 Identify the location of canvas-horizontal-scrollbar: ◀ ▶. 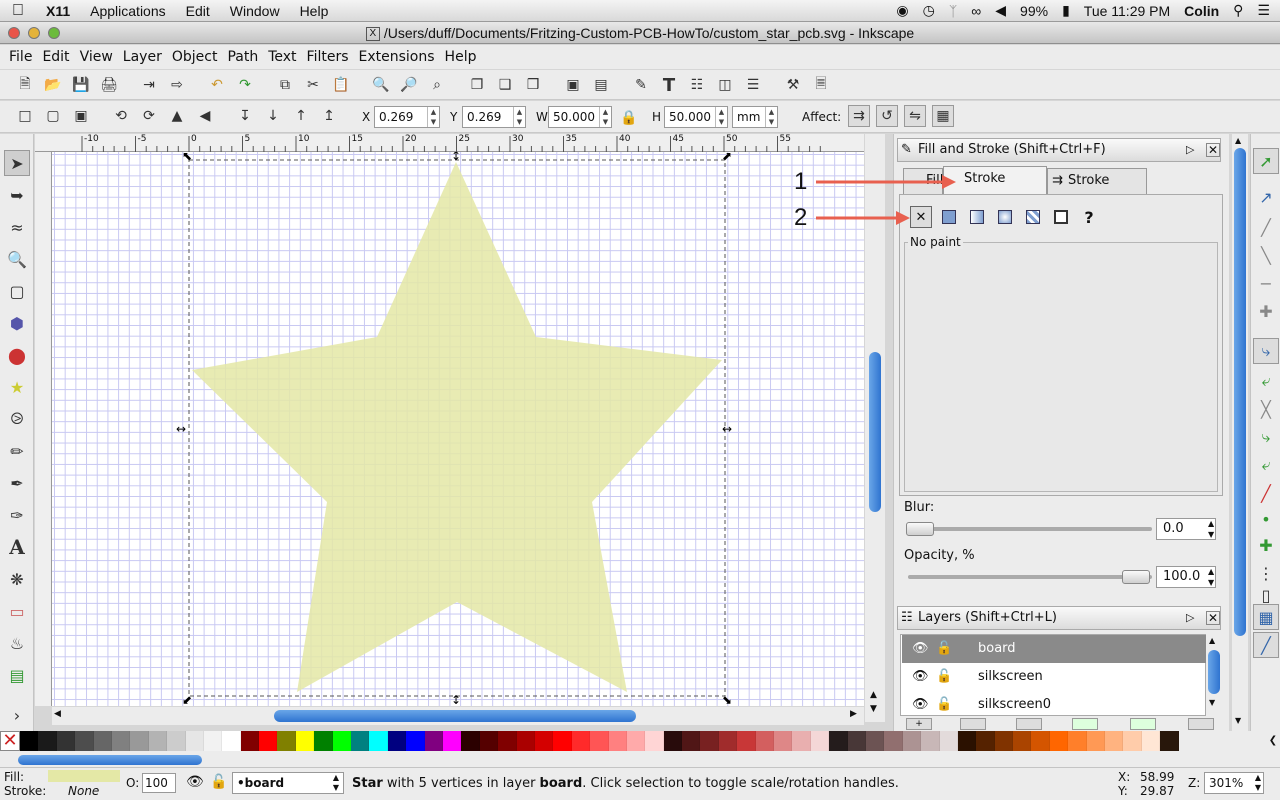
(458, 716).